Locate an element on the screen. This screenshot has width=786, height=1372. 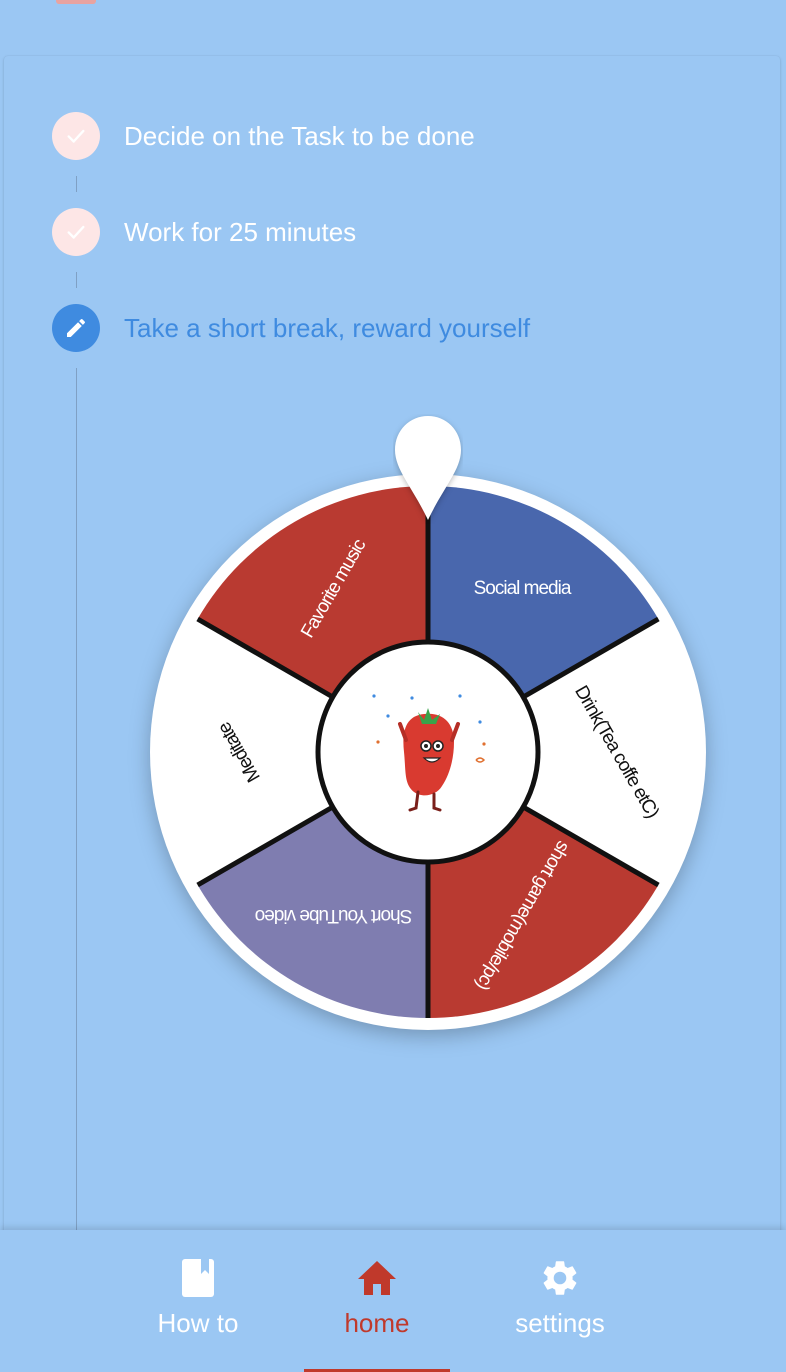
nav-label: settings is located at coordinates (560, 1323).